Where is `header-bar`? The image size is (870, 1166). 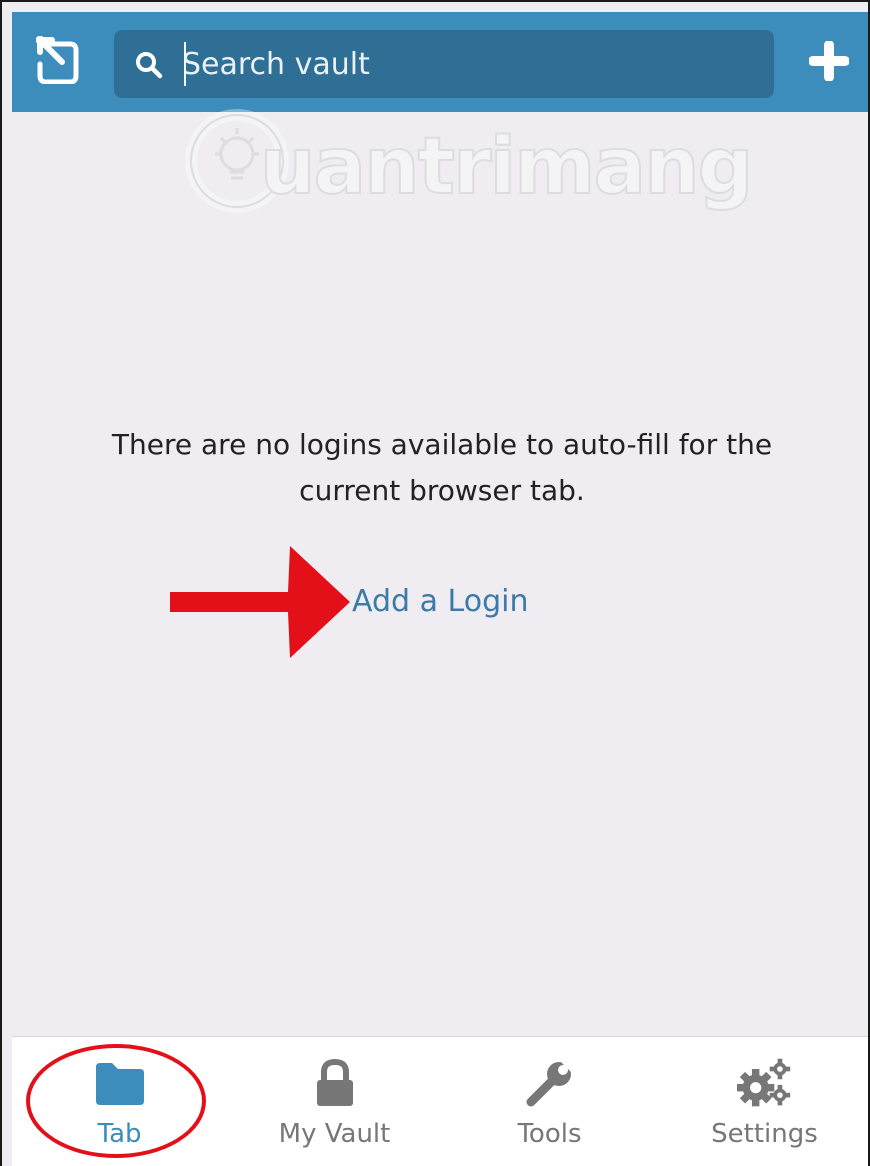
header-bar is located at coordinates (440, 62).